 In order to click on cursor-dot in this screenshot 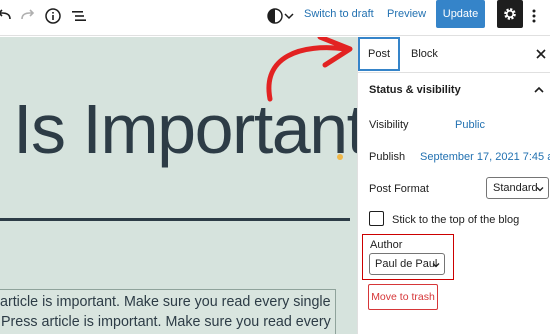, I will do `click(340, 157)`.